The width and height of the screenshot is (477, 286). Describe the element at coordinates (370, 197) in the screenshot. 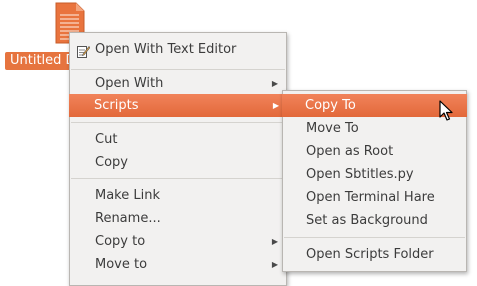

I see `menu-item-label: Open Terminal Hare` at that location.